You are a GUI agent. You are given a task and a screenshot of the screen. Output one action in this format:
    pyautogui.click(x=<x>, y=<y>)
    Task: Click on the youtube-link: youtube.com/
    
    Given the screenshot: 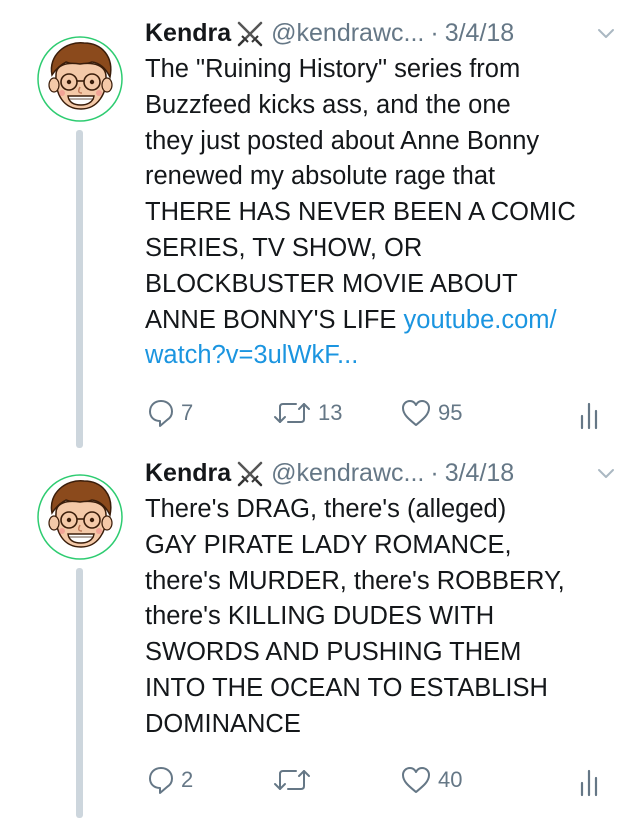 What is the action you would take?
    pyautogui.click(x=480, y=320)
    